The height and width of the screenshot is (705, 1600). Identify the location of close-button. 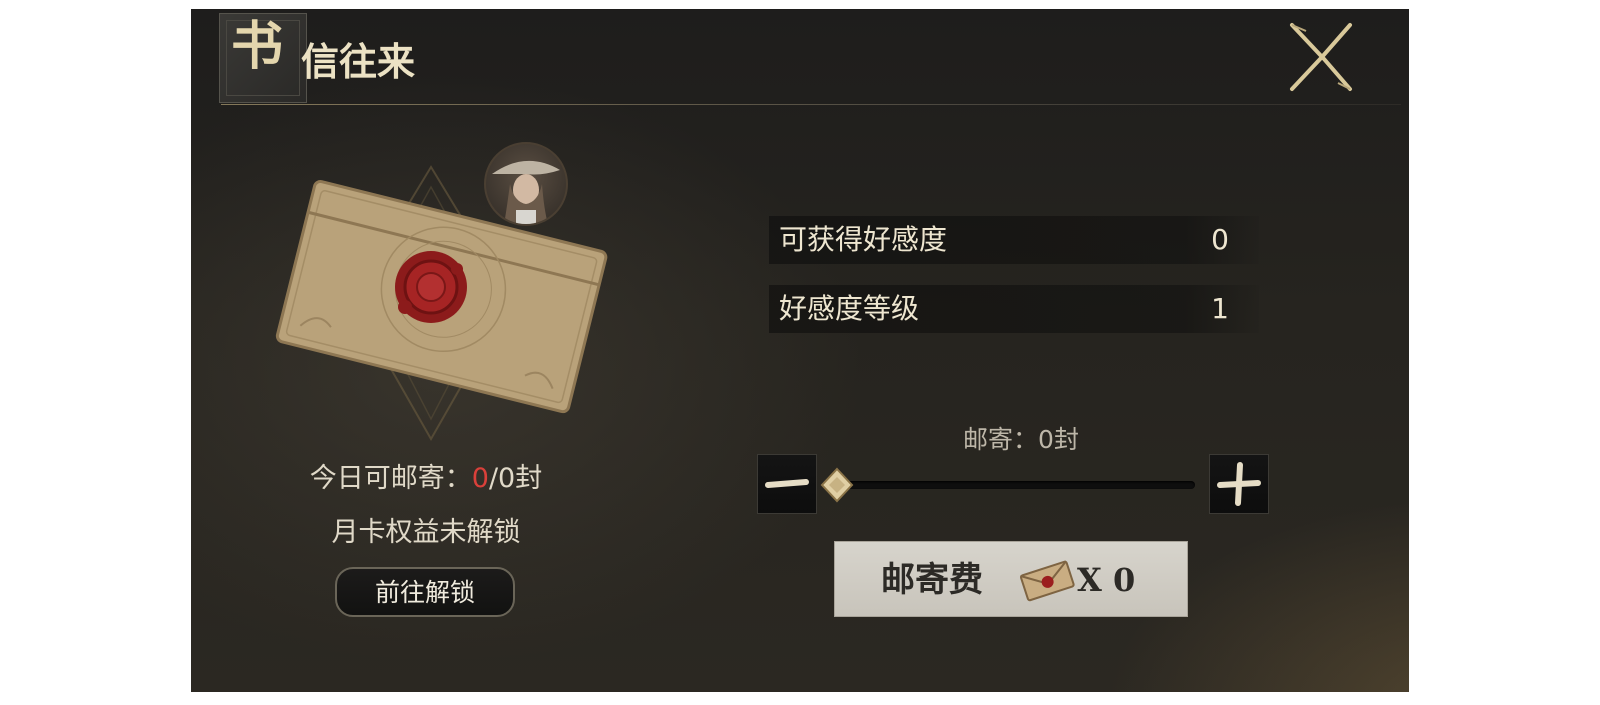
(1321, 57).